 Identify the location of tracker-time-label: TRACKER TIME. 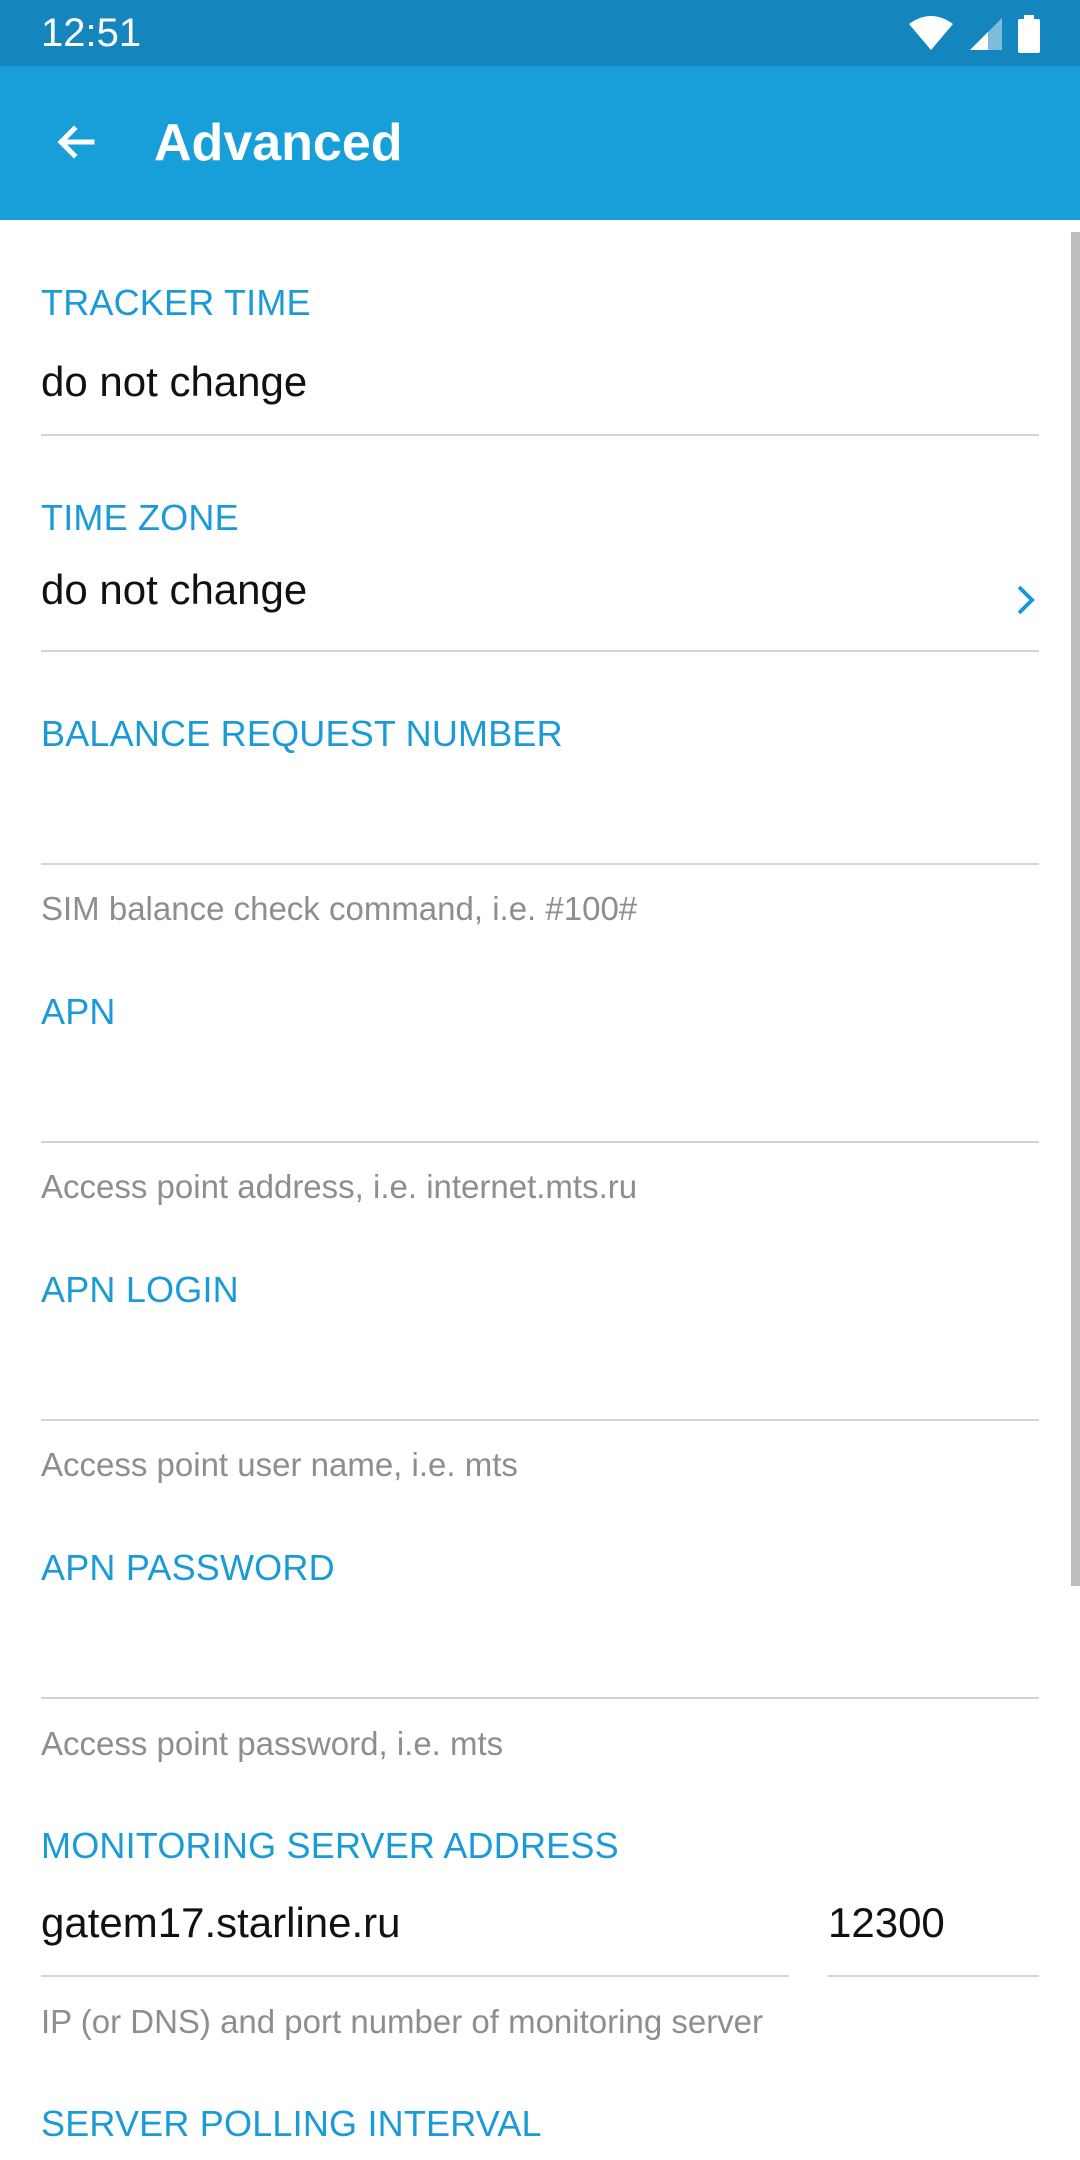
(176, 302).